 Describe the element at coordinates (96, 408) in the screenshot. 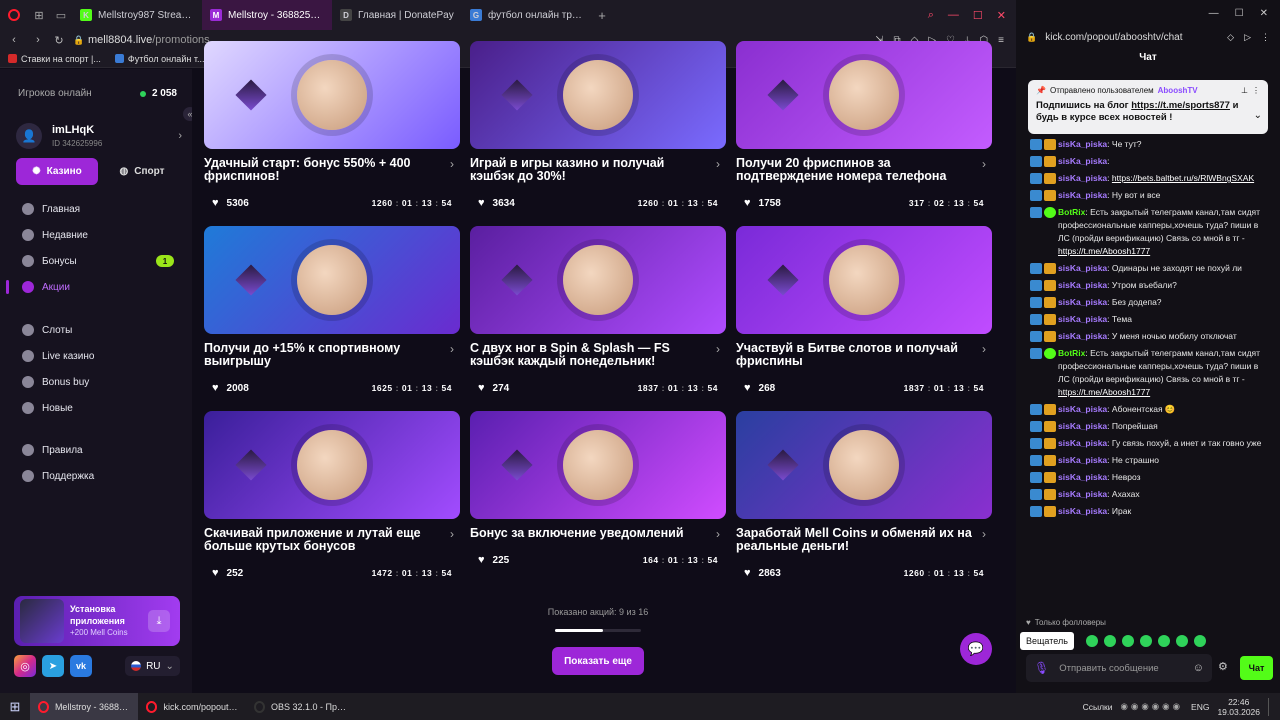

I see `nav-item-новые: Новые` at that location.